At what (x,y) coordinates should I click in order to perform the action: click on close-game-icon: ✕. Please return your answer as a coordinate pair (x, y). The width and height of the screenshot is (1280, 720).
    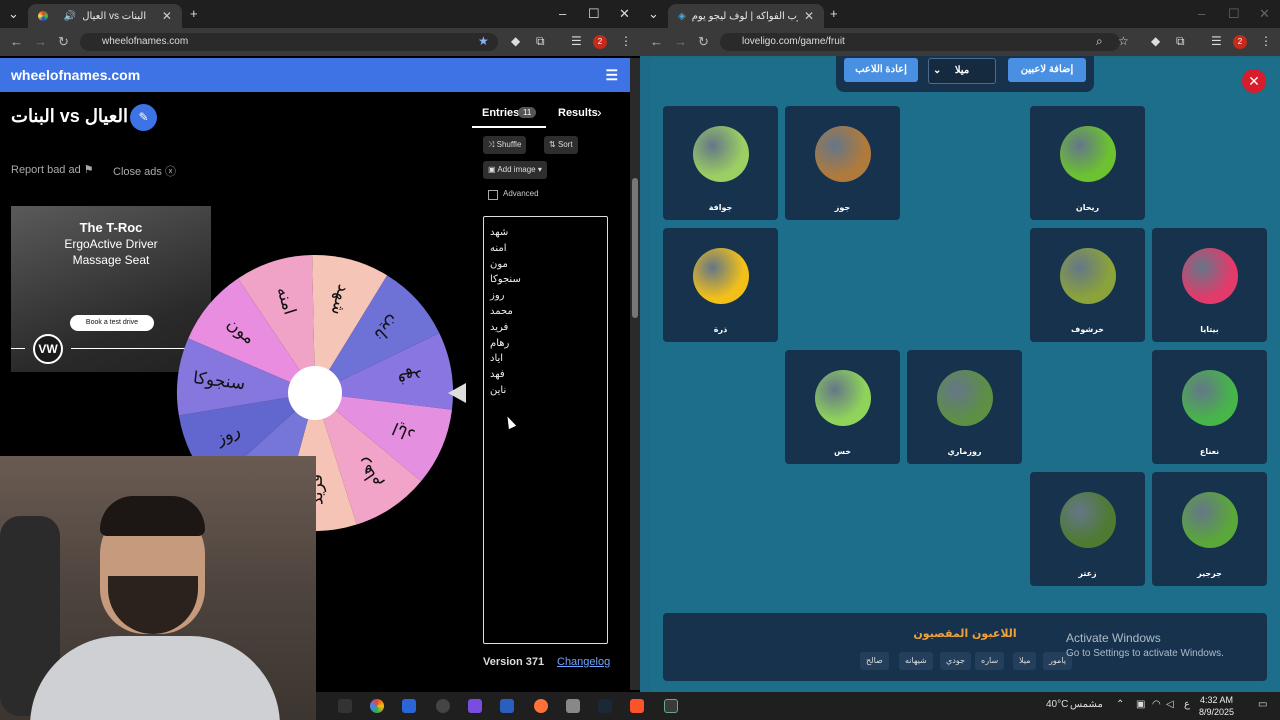
    Looking at the image, I should click on (1254, 81).